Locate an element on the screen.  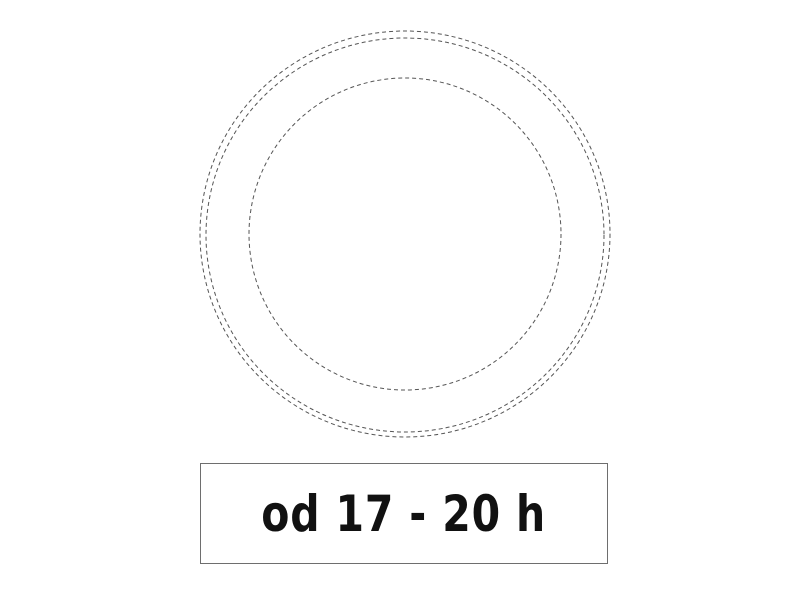
supplementary-plate: od 17 - 20 h is located at coordinates (404, 513).